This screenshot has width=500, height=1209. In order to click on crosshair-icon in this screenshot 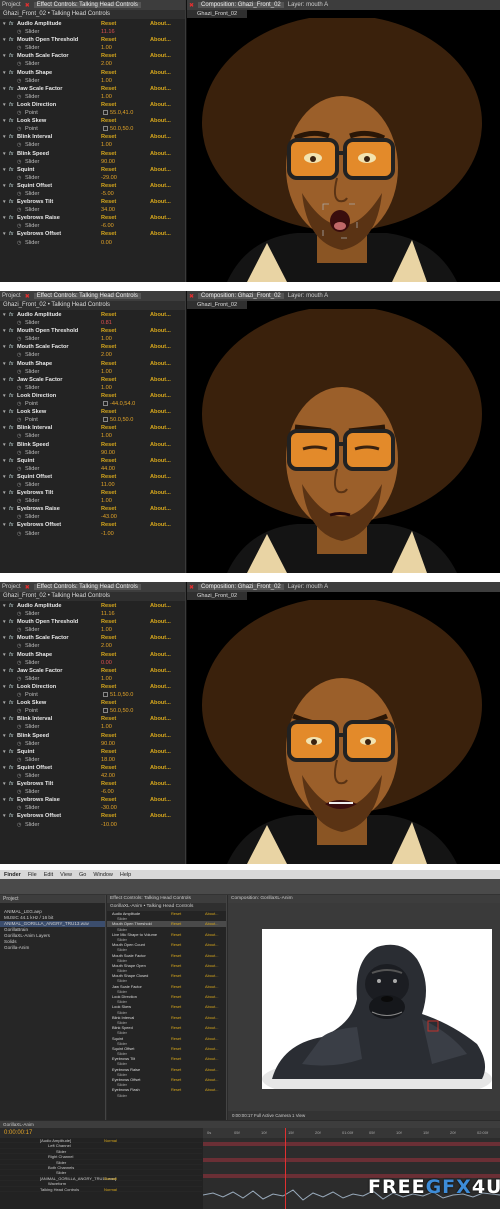, I will do `click(105, 711)`.